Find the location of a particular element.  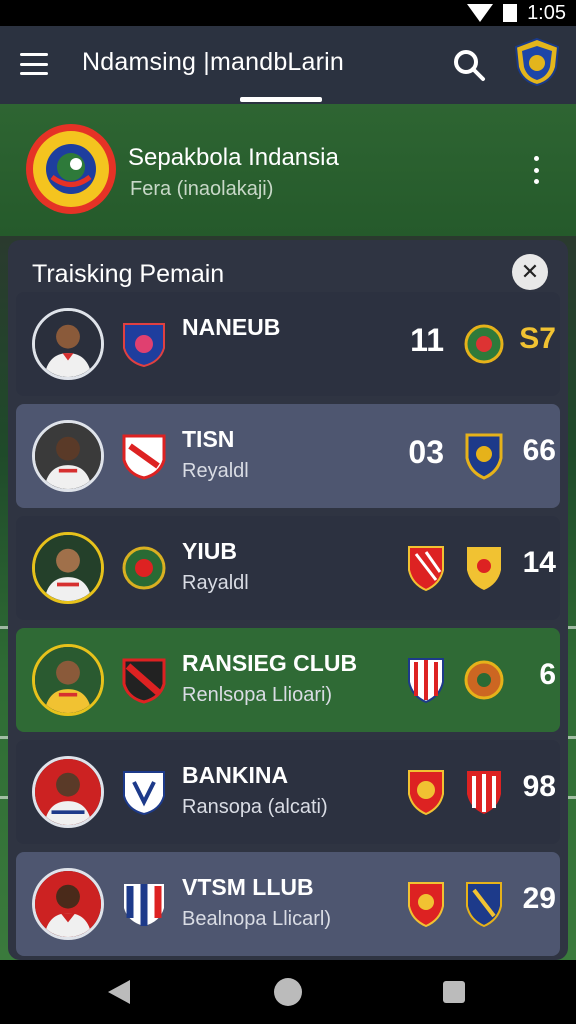

player-club: Renlsopa Llioari) is located at coordinates (257, 695).